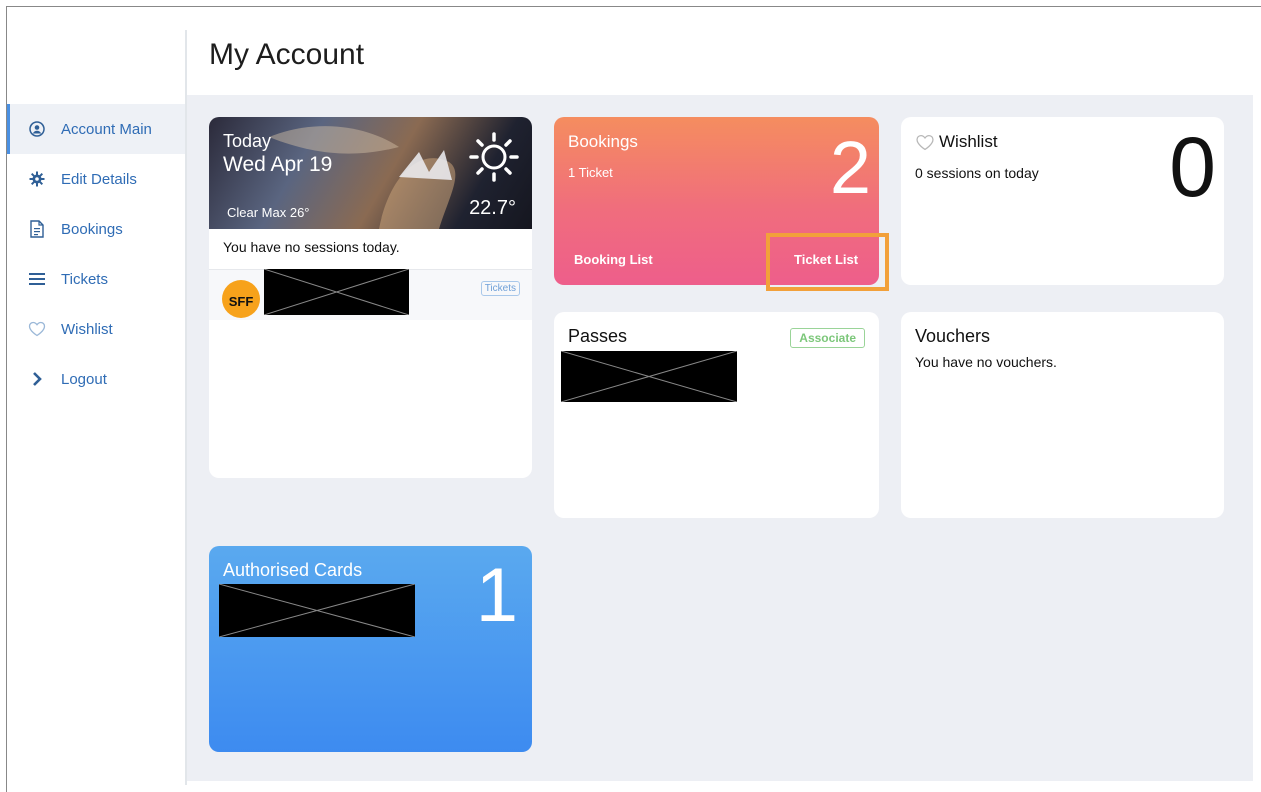 This screenshot has width=1261, height=792. Describe the element at coordinates (496, 595) in the screenshot. I see `authorised-cards-count: 1` at that location.